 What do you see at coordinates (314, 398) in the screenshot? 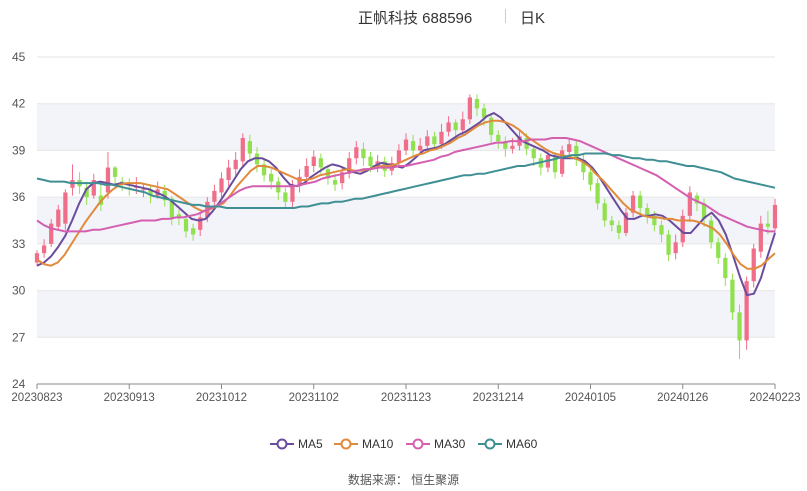
I see `x-tick-label: 20231102` at bounding box center [314, 398].